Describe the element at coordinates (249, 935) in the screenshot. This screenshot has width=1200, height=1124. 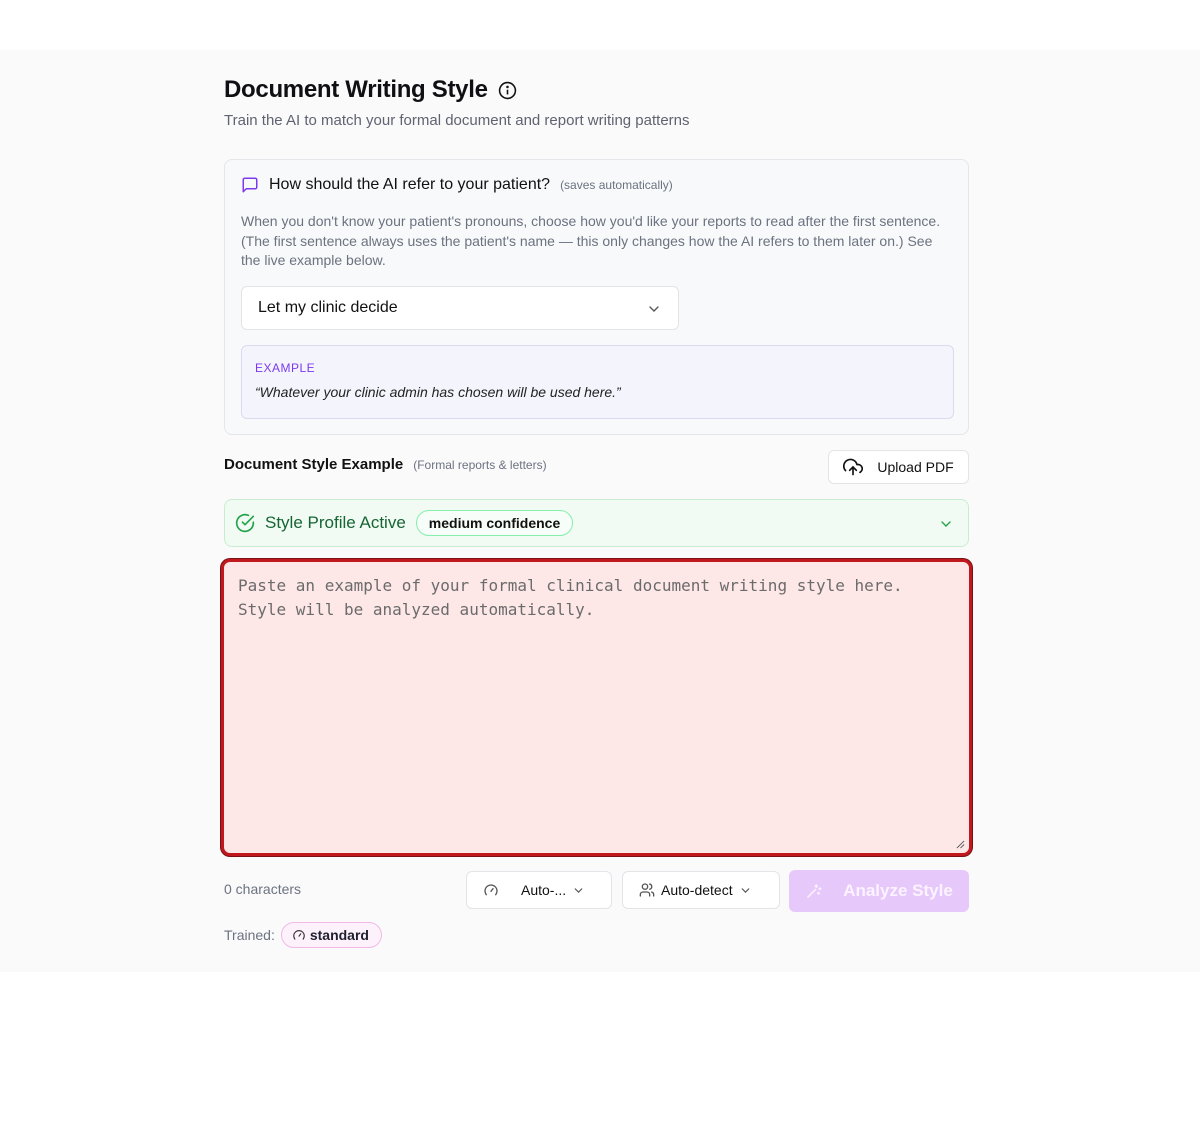
I see `trained-label: Trained:` at that location.